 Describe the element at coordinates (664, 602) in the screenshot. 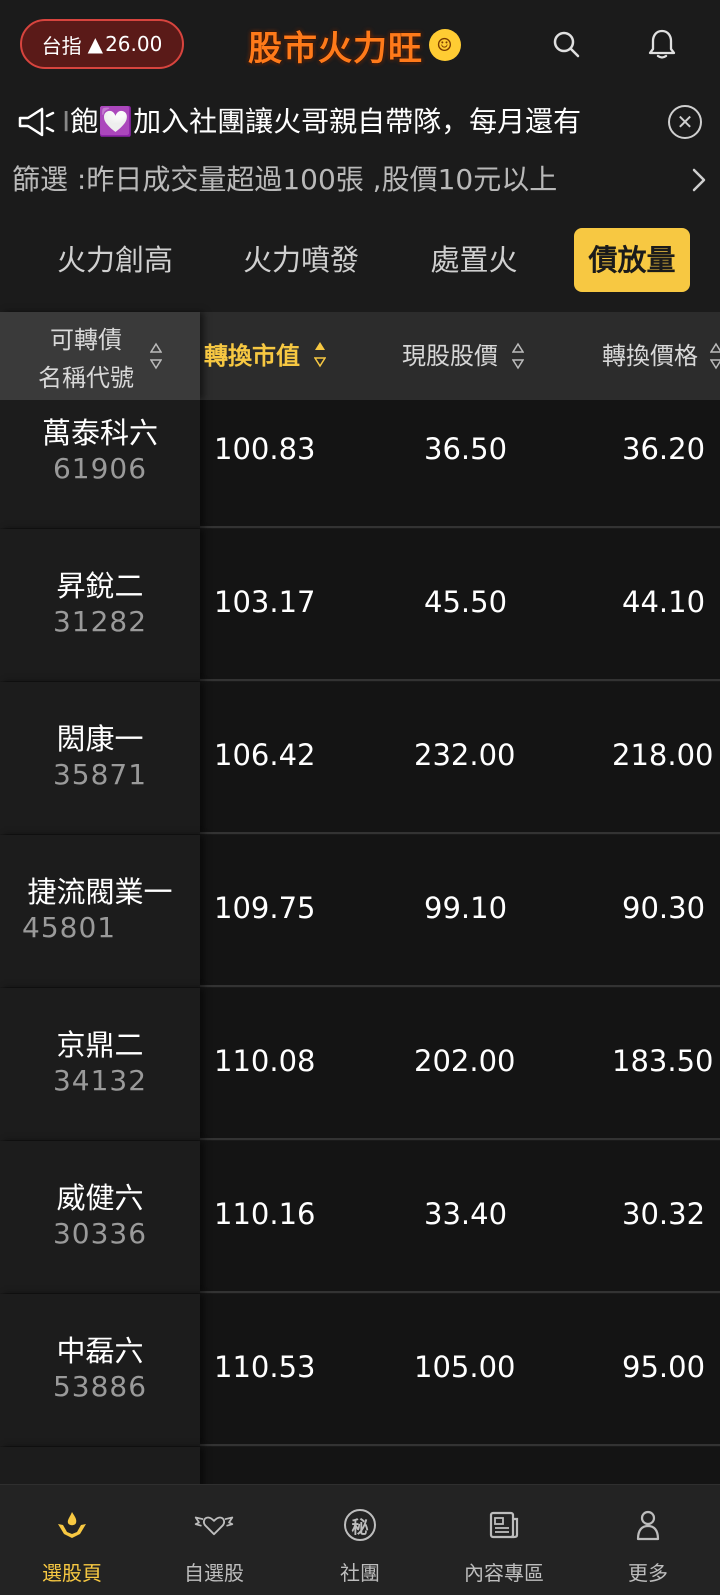

I see `conversion-price: 44.10` at that location.